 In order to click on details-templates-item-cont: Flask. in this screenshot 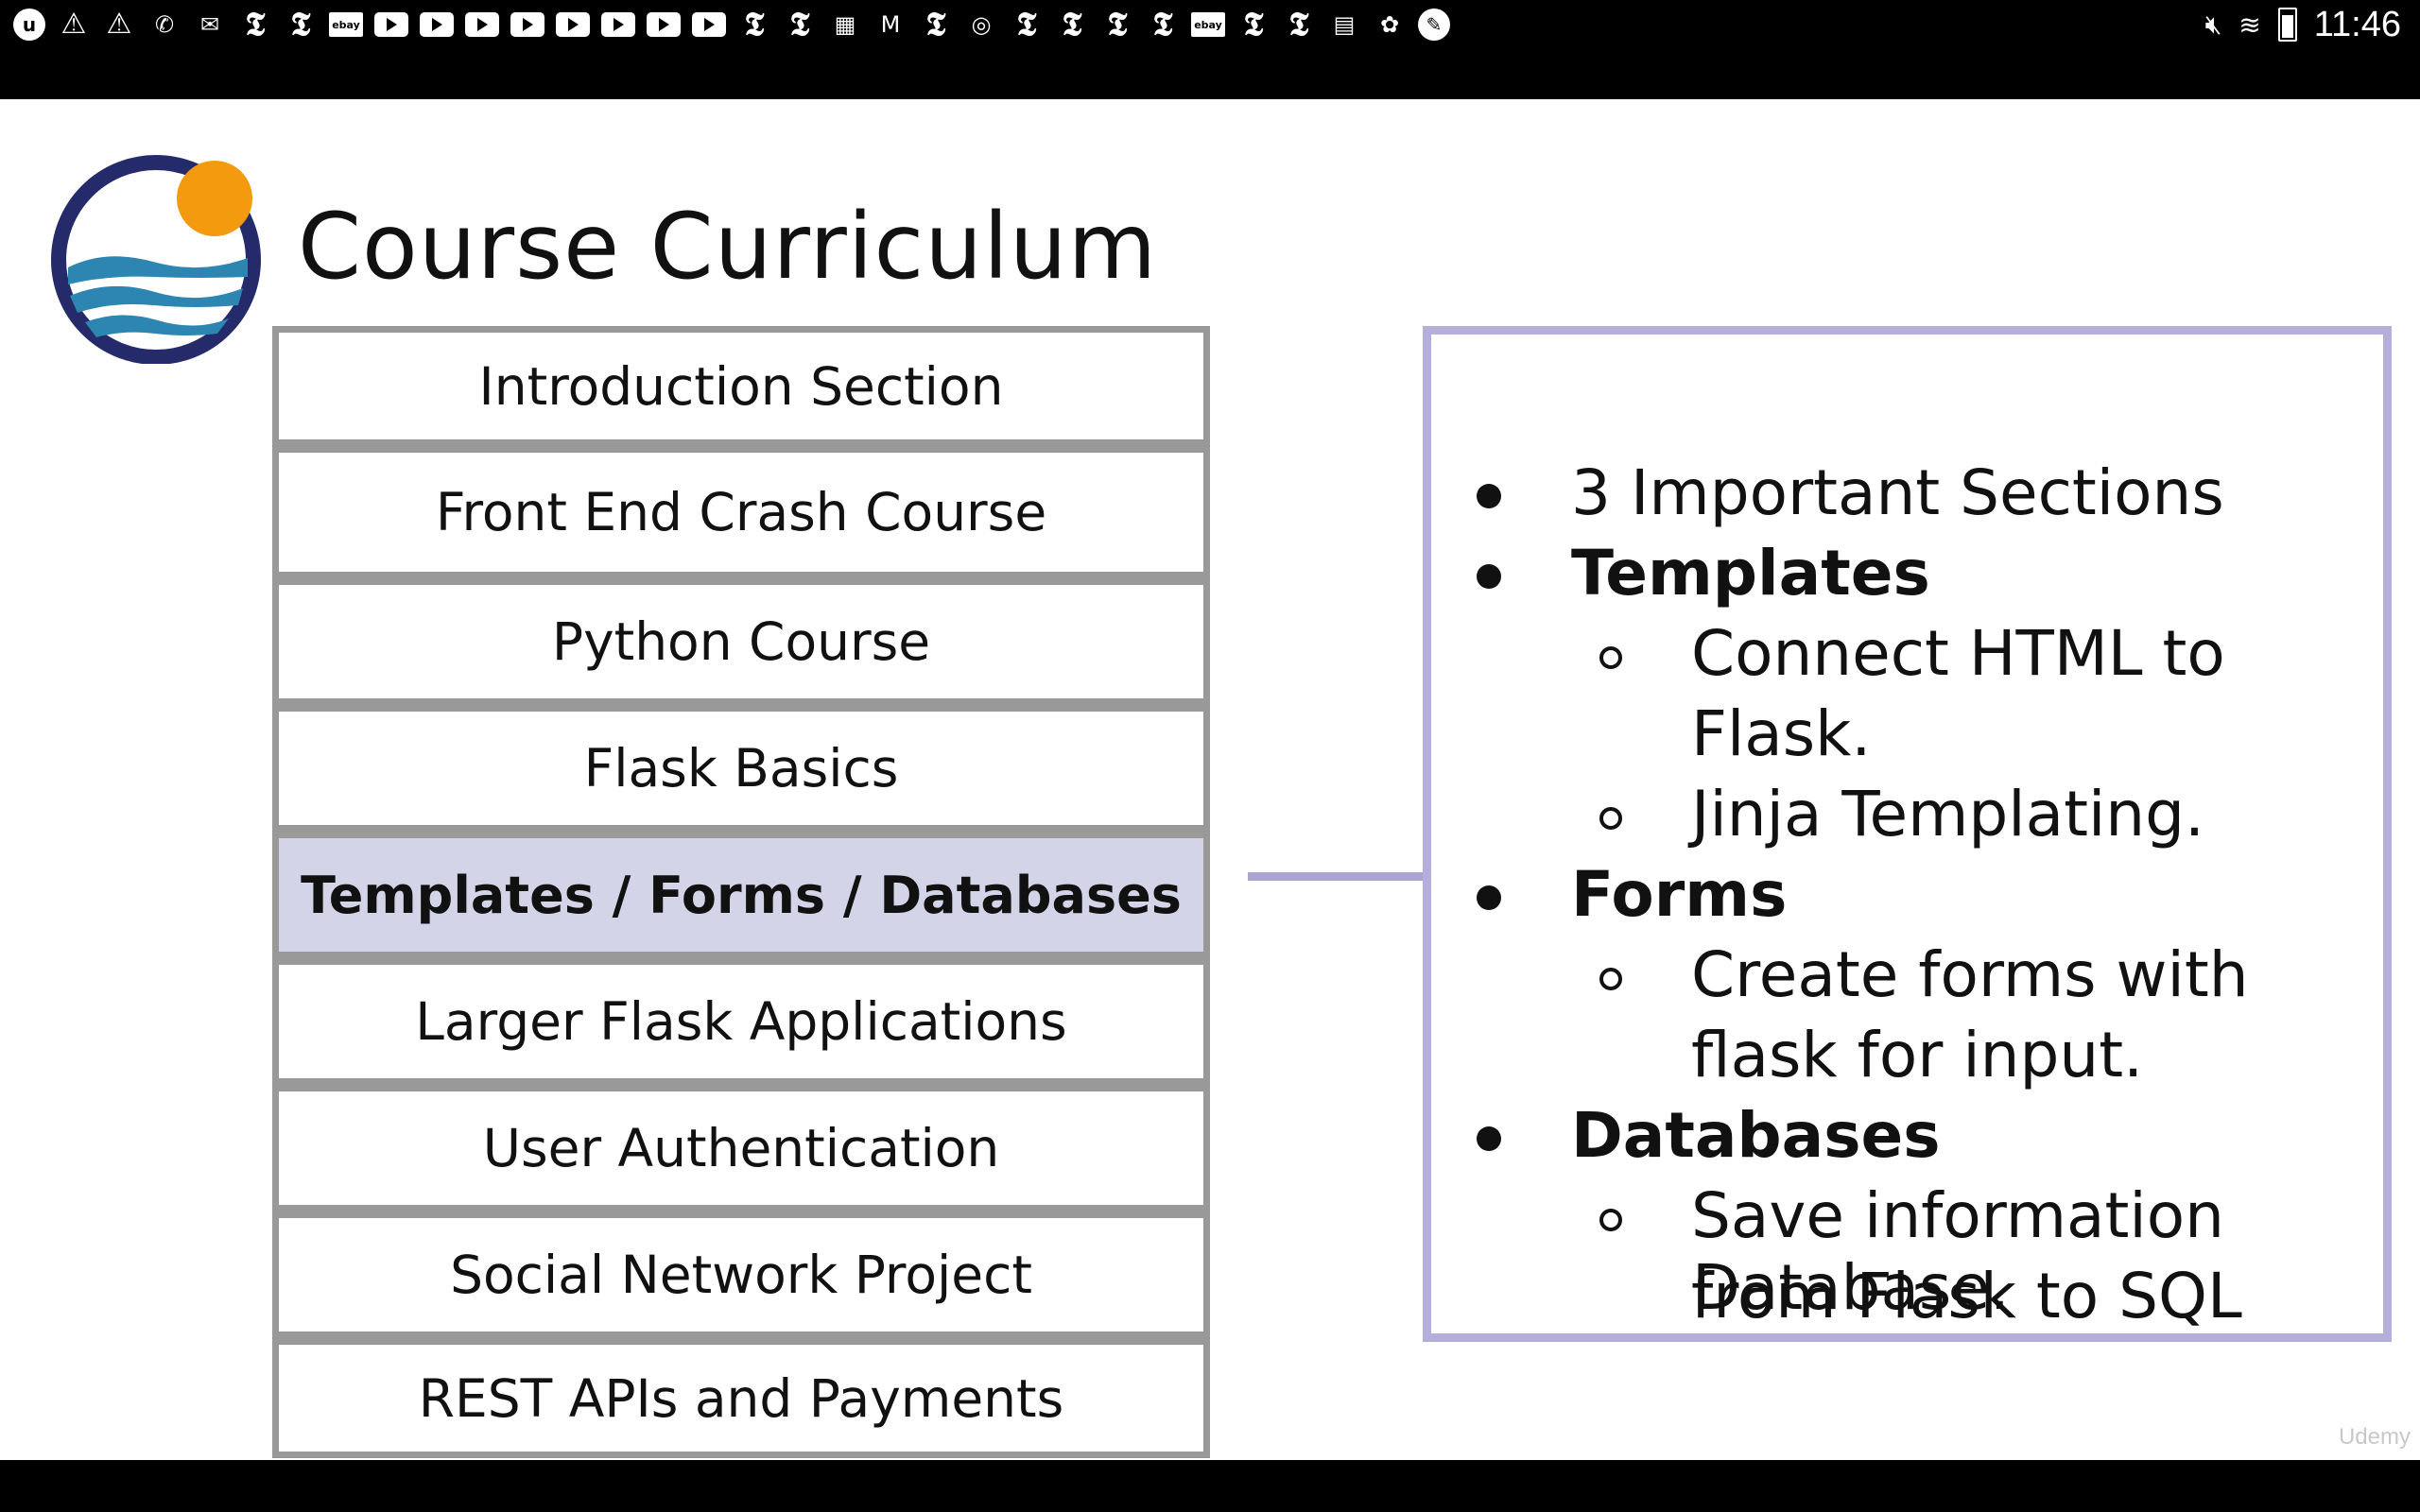, I will do `click(1781, 733)`.